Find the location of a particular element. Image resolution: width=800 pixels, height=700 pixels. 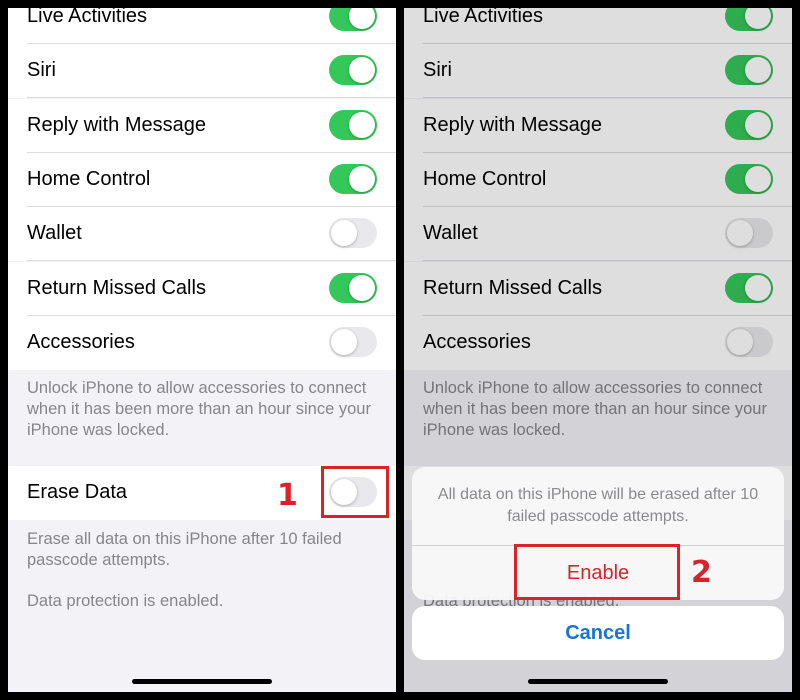

annotation-number-2: 2 is located at coordinates (701, 572).